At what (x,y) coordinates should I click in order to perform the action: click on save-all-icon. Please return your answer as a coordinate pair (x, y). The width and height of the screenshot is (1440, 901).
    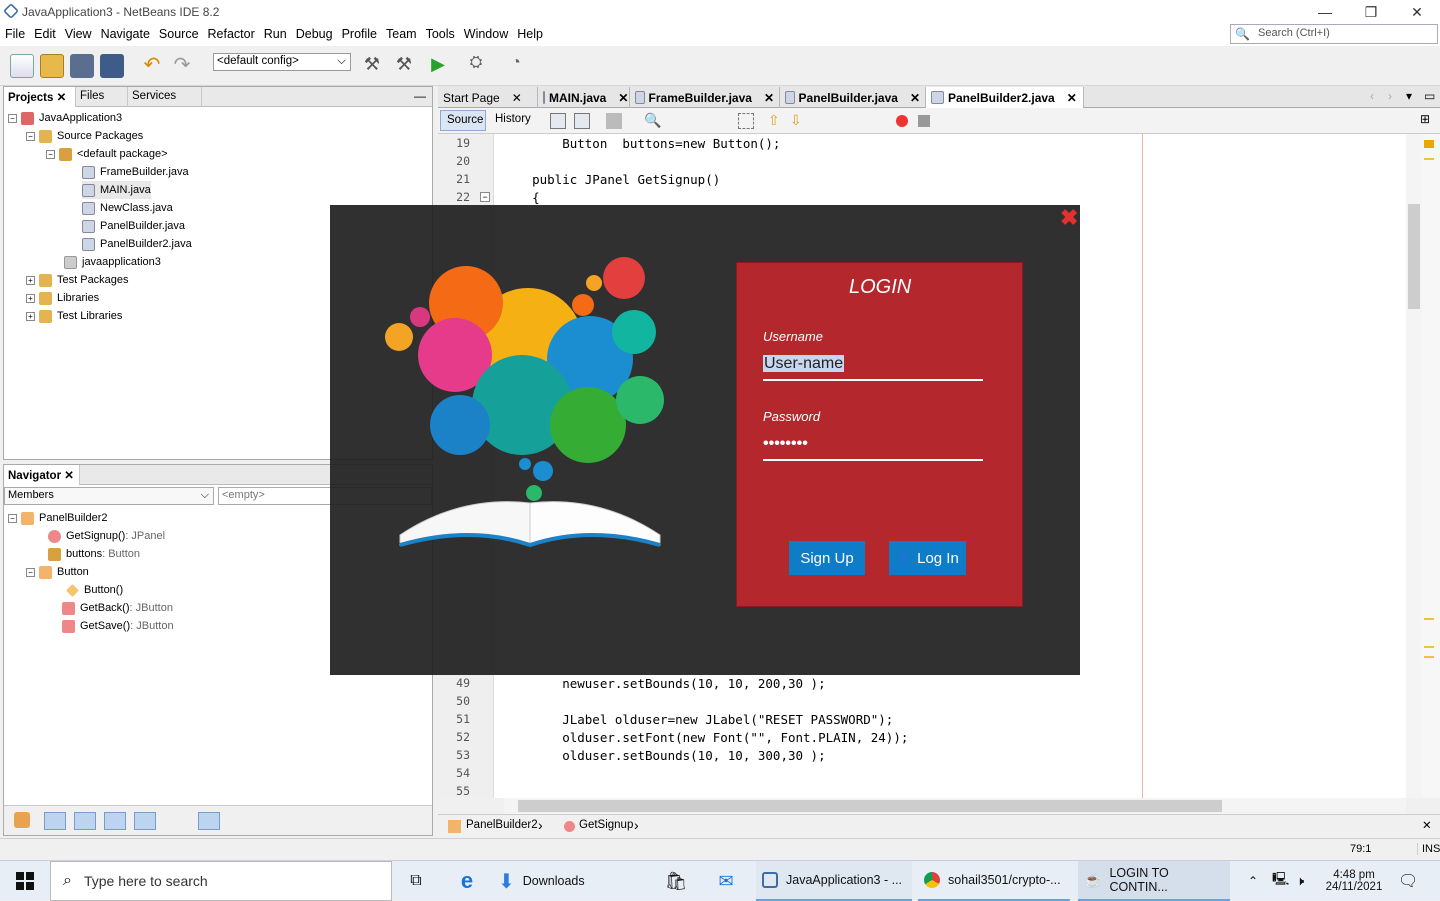
    Looking at the image, I should click on (112, 66).